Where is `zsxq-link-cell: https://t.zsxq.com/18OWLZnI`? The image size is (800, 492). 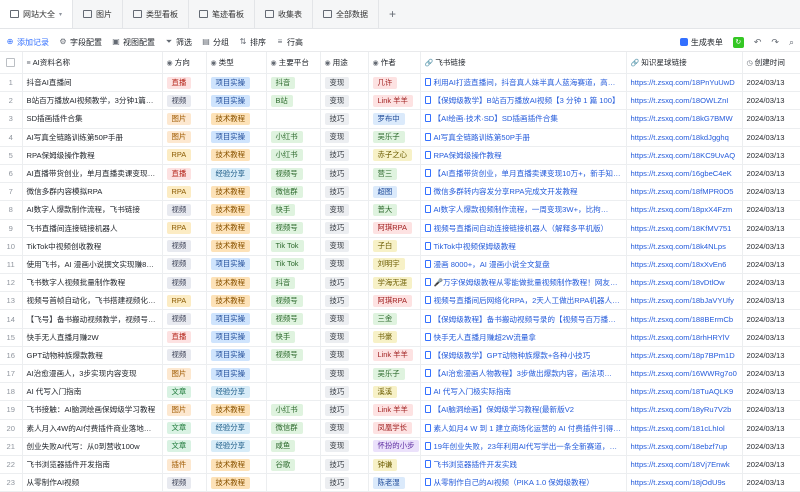
zsxq-link-cell: https://t.zsxq.com/18OWLZnI is located at coordinates (684, 101).